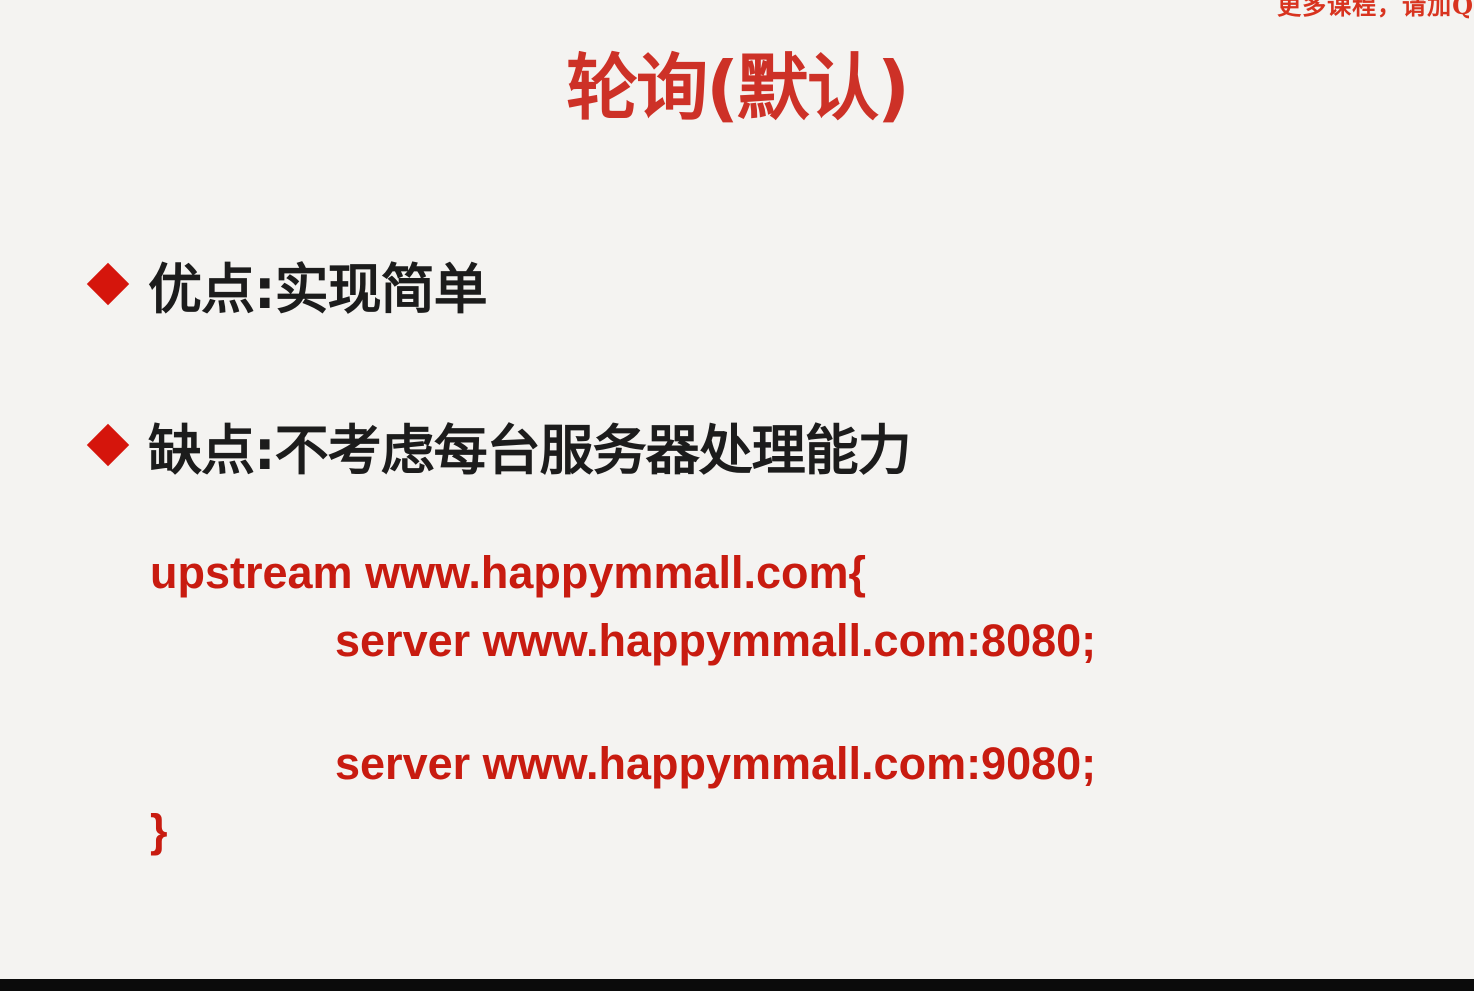  What do you see at coordinates (716, 763) in the screenshot?
I see `code-line-server-9080: server www.happymmall.com:9080;` at bounding box center [716, 763].